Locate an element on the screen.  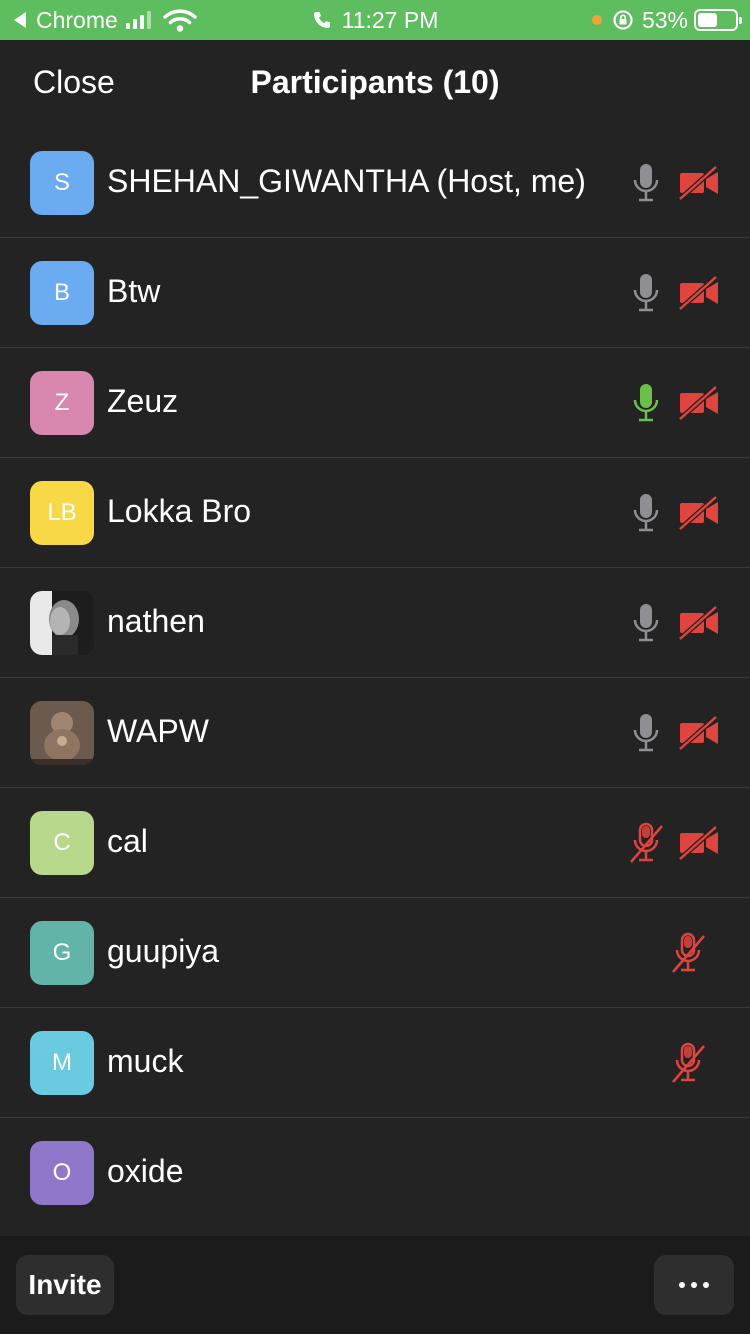
avatar: C is located at coordinates (62, 843).